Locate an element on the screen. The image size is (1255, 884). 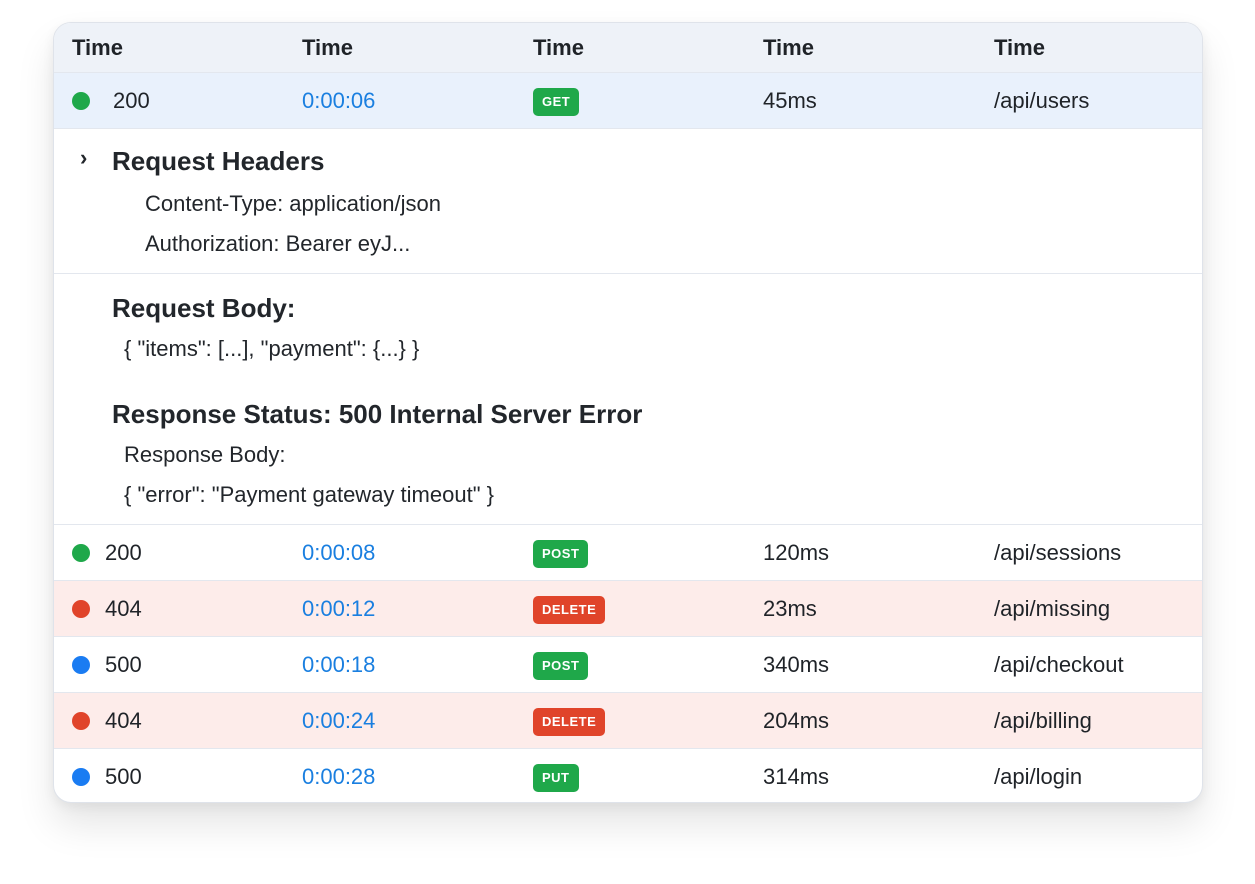
request-duration: 314ms is located at coordinates (796, 776).